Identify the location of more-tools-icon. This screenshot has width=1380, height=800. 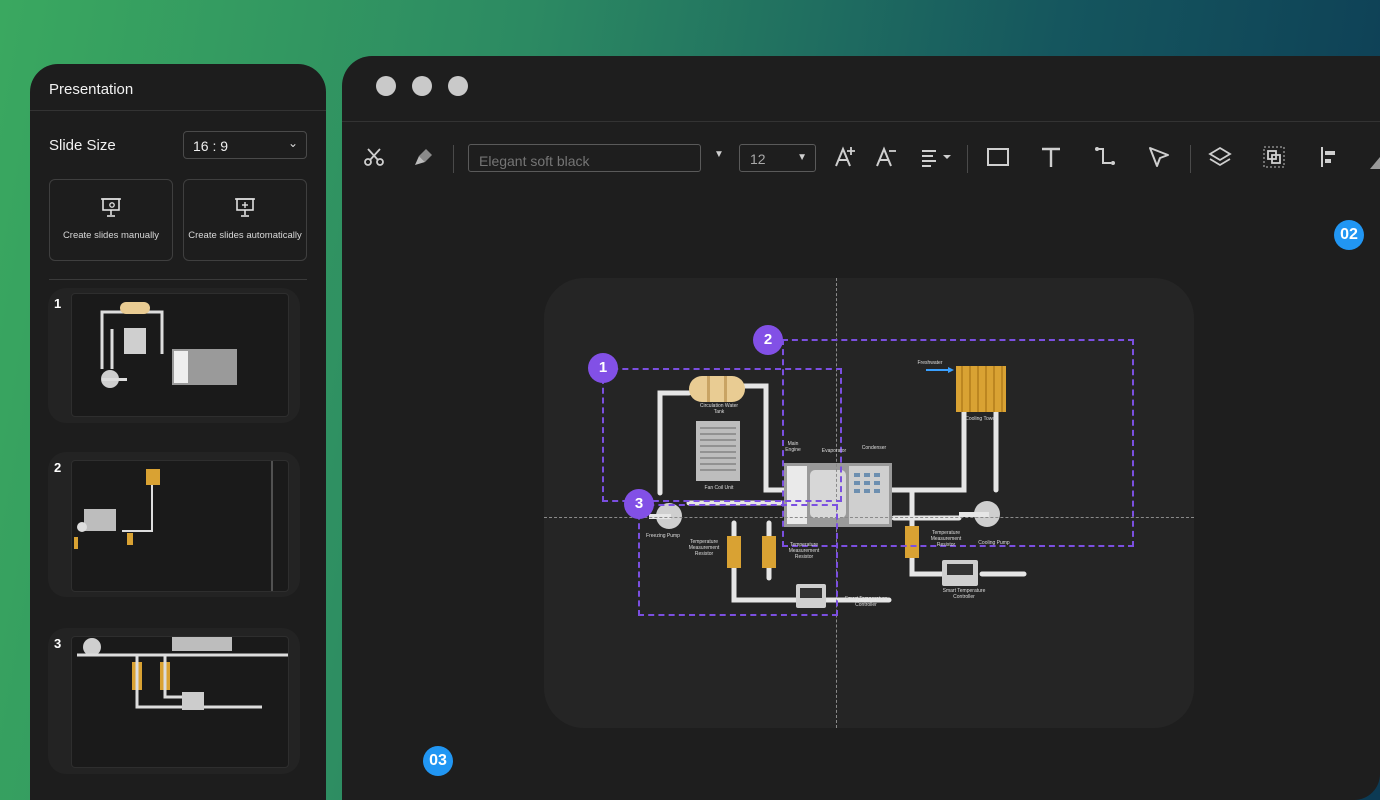
(1374, 157).